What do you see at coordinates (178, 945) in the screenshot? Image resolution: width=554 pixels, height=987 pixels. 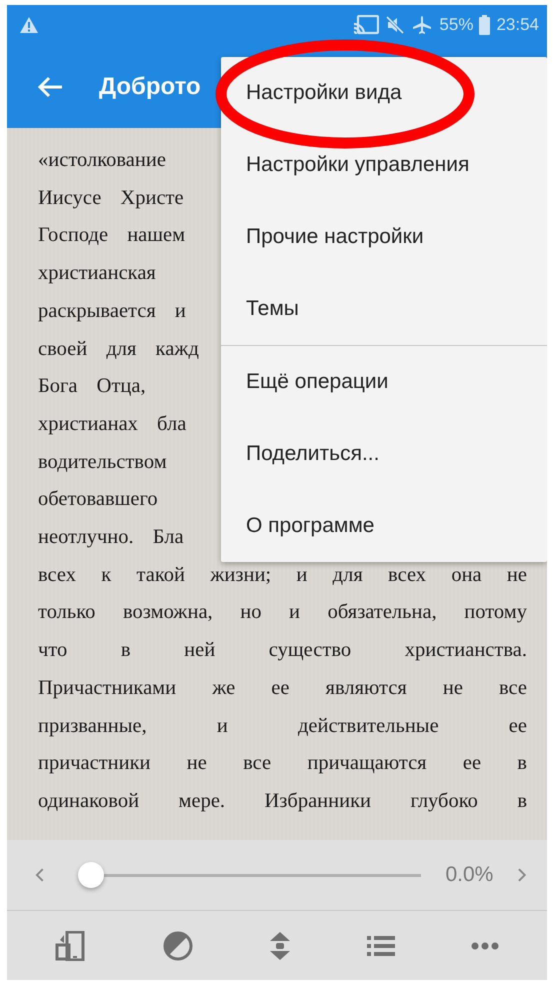 I see `contrast-icon` at bounding box center [178, 945].